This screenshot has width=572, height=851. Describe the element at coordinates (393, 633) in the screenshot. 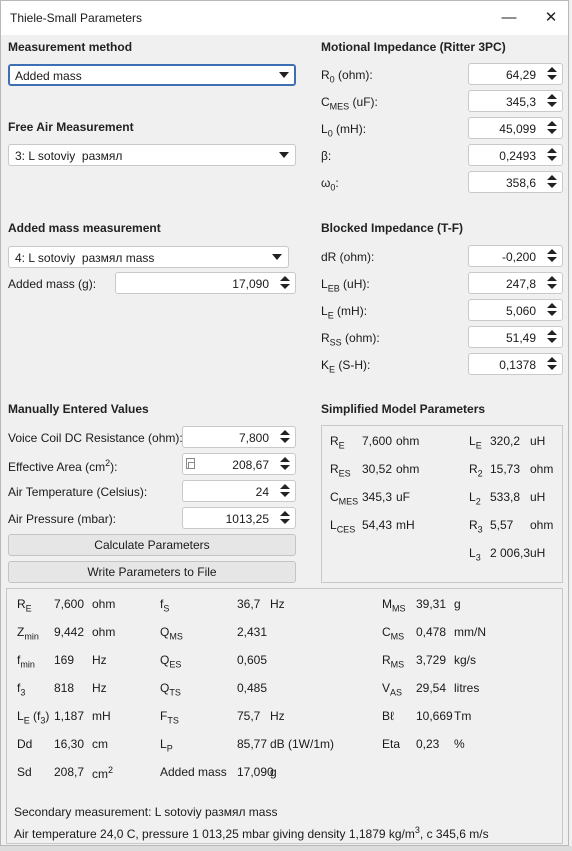

I see `result-col3-symbol-1: CMS` at that location.